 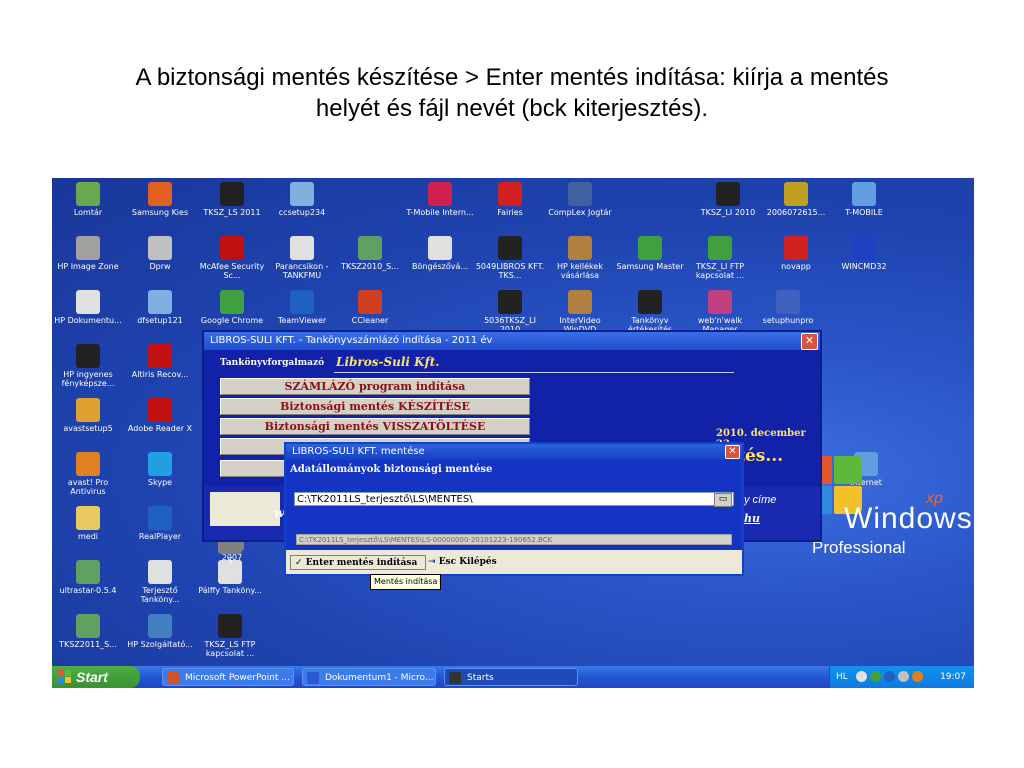 What do you see at coordinates (903, 676) in the screenshot?
I see `security-icon` at bounding box center [903, 676].